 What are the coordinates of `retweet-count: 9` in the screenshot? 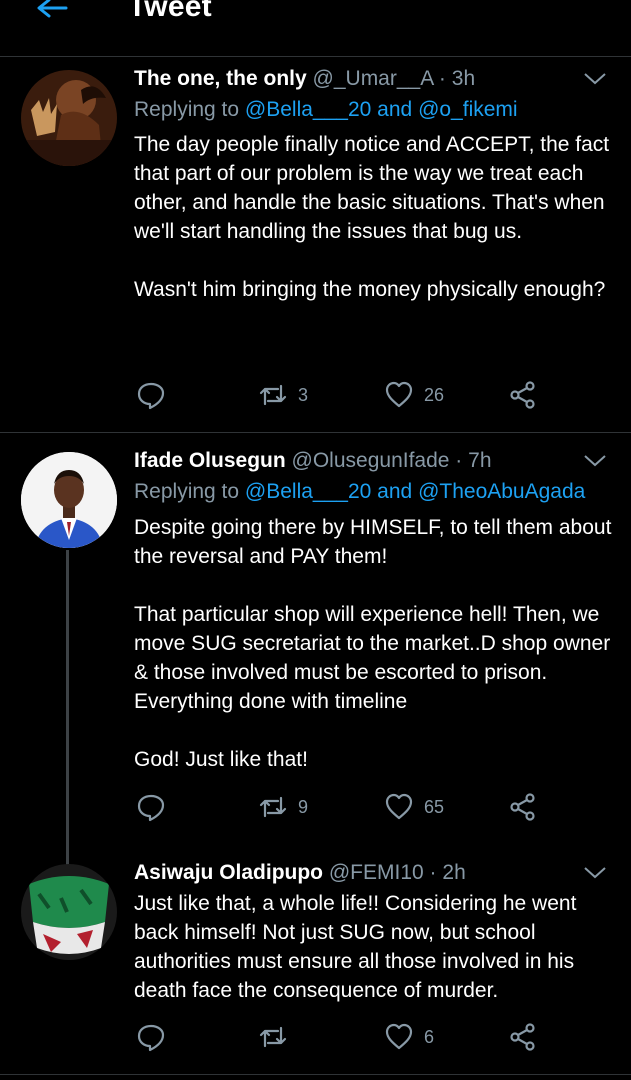 It's located at (303, 806).